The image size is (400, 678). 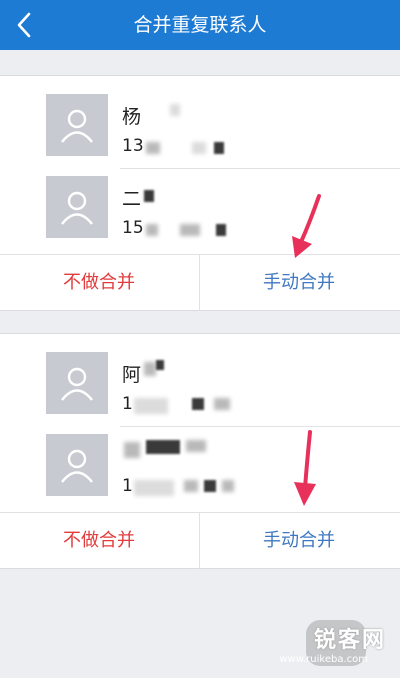 I want to click on contact-item: 杨 13, so click(x=200, y=130).